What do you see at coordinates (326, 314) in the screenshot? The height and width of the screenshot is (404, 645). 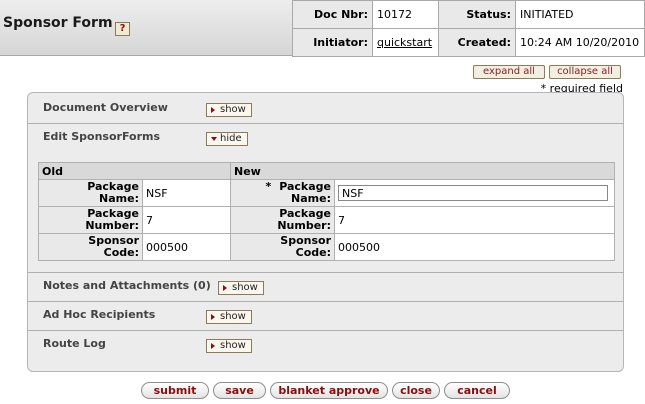 I see `tab-ad-hoc-recipients: Ad Hoc Recipients show` at bounding box center [326, 314].